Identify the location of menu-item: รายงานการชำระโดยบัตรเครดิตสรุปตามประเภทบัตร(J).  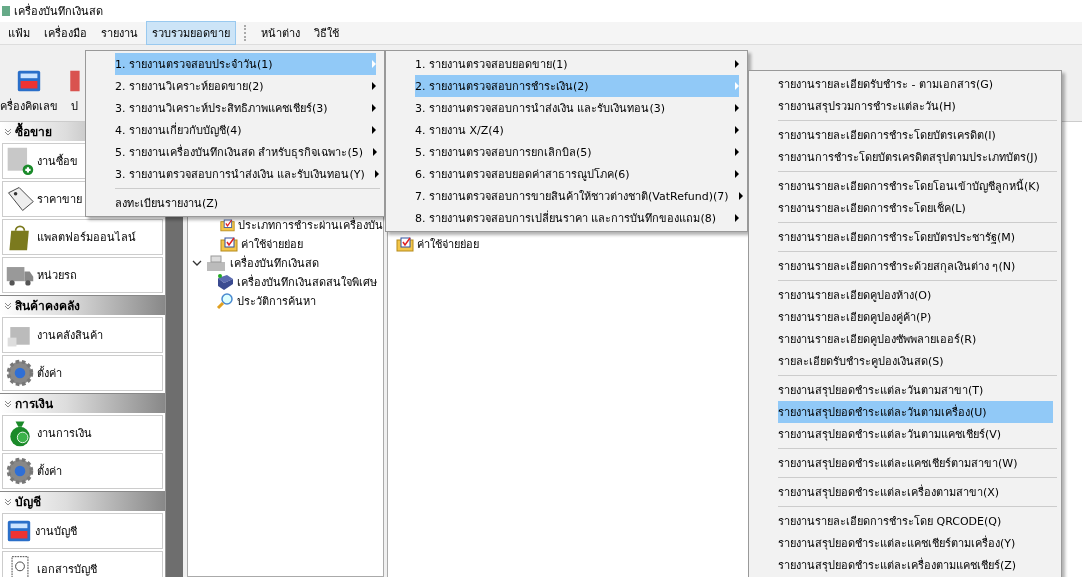
(905, 157).